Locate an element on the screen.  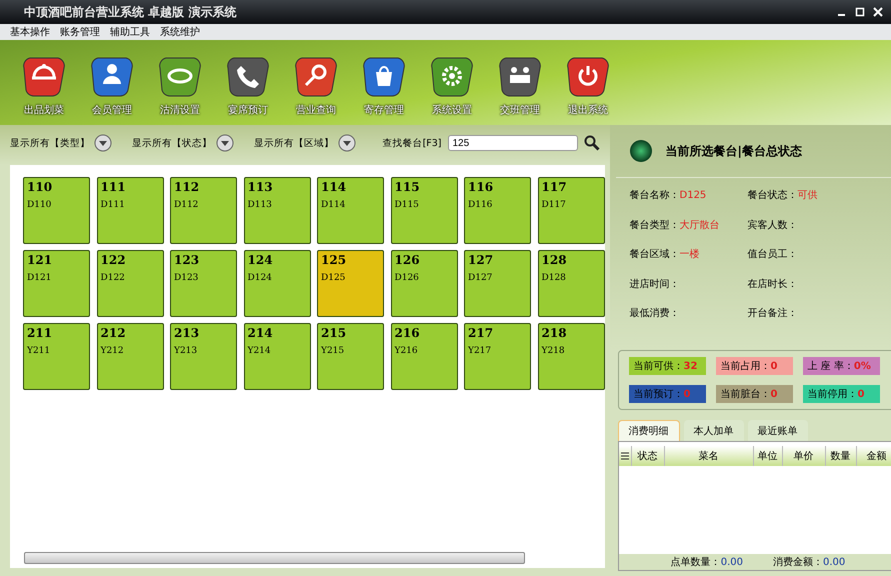
table-number: 122 is located at coordinates (113, 260).